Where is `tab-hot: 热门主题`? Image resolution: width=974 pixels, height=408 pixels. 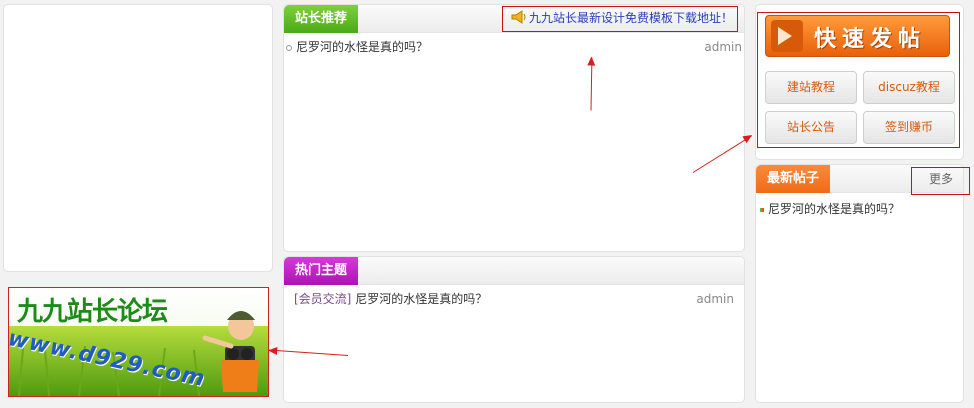
tab-hot: 热门主题 is located at coordinates (321, 271).